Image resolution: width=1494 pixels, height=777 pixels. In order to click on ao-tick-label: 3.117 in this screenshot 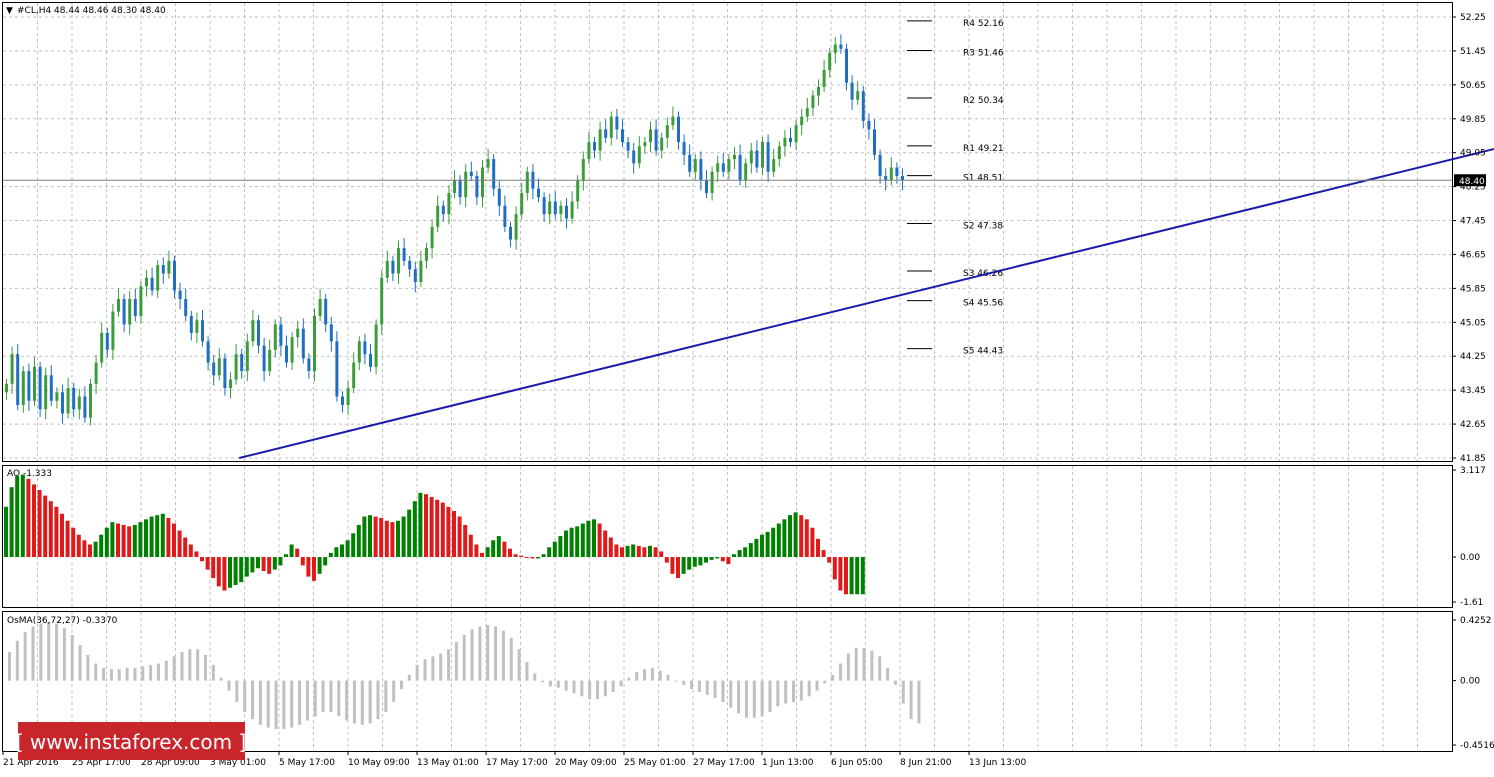, I will do `click(1473, 471)`.